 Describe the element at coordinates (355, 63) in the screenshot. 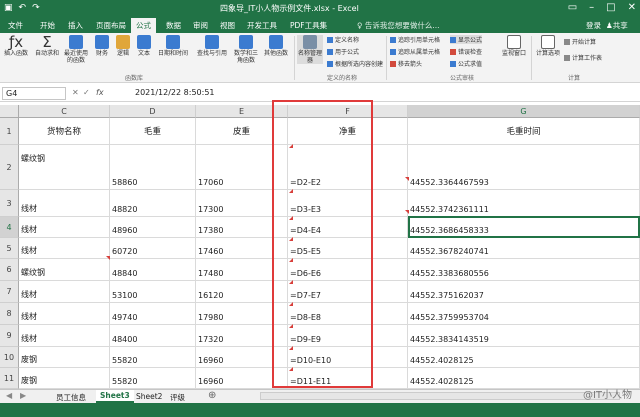

I see `create-from-selection-button: 根据所选内容创建` at that location.